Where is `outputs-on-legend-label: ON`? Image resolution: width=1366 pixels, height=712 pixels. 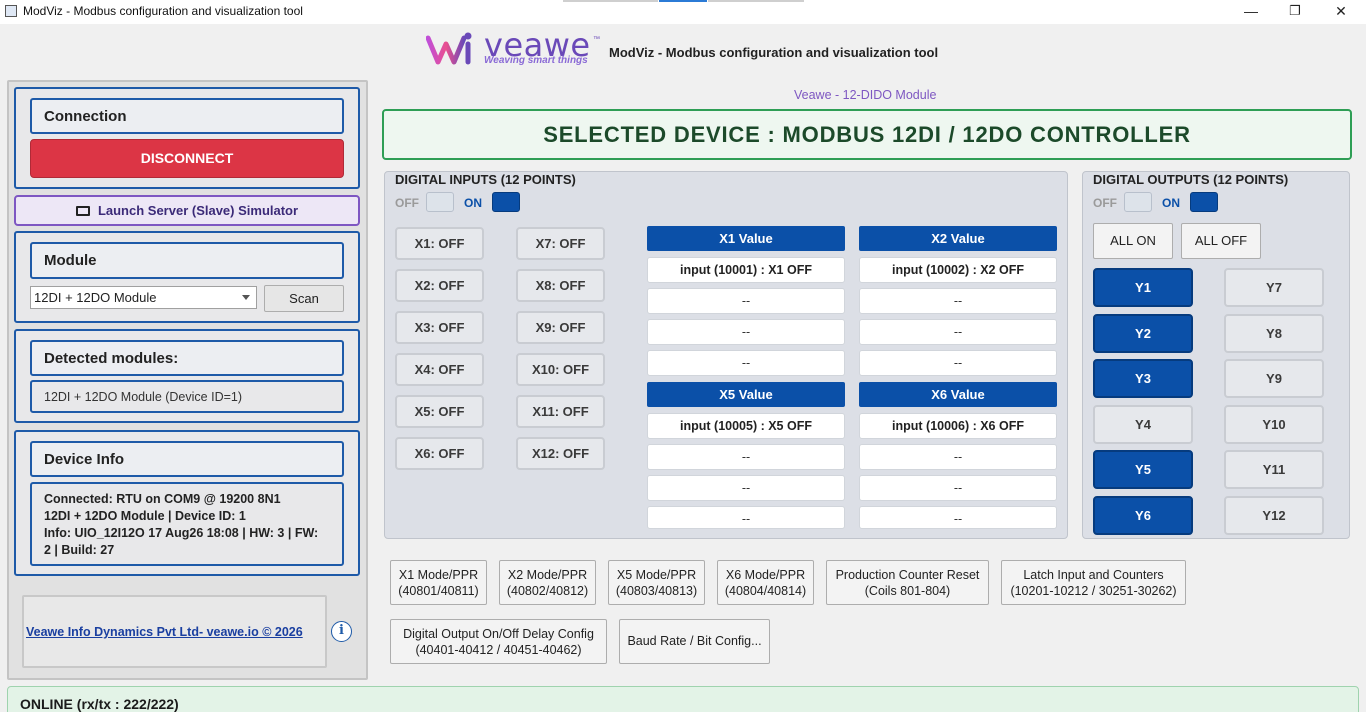 outputs-on-legend-label: ON is located at coordinates (1171, 203).